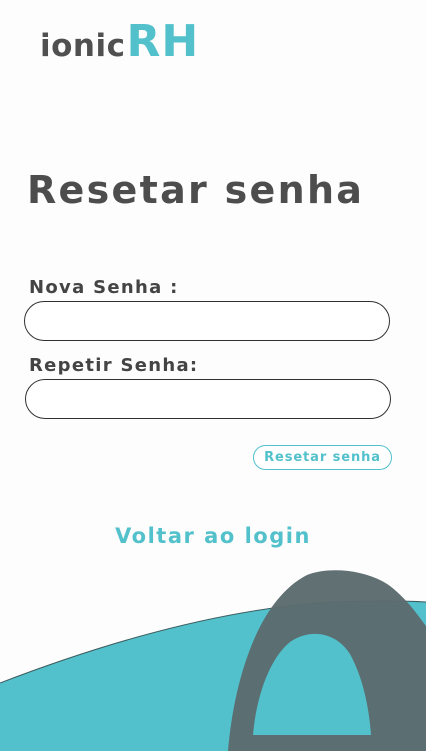 This screenshot has width=426, height=751. What do you see at coordinates (208, 399) in the screenshot?
I see `repeat-password-input` at bounding box center [208, 399].